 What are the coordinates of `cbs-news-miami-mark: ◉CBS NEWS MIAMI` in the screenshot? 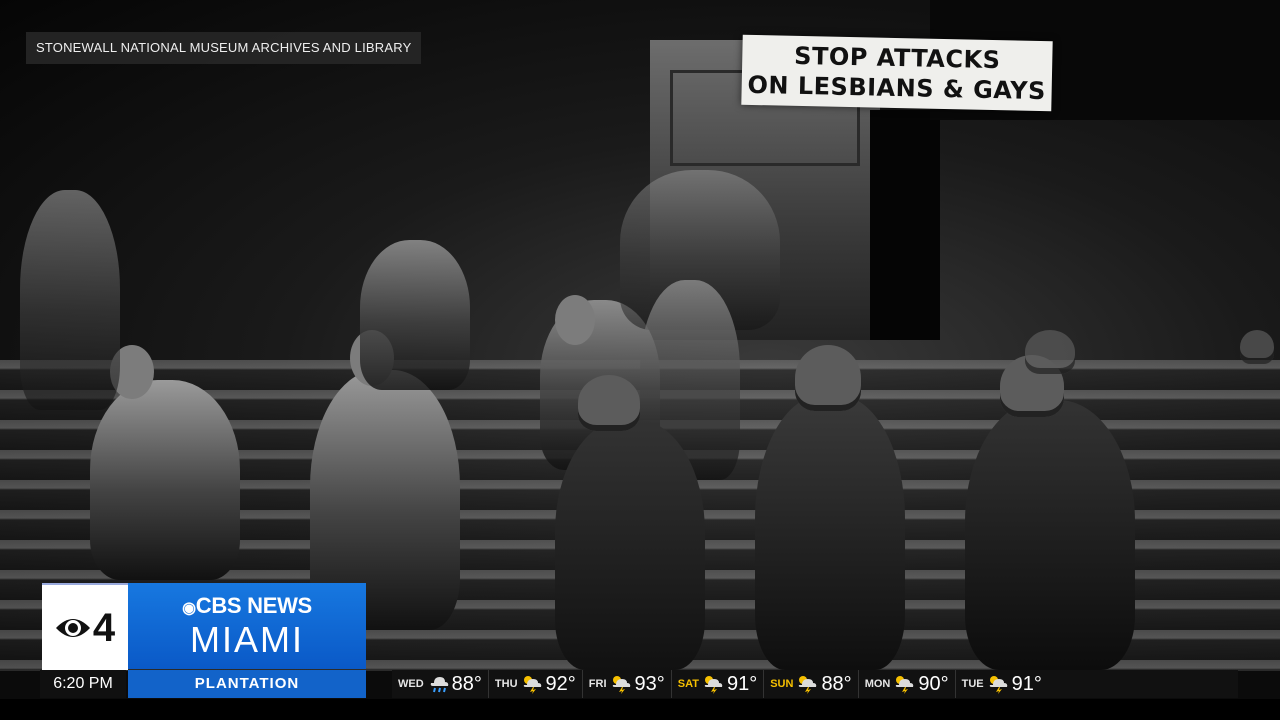 It's located at (247, 626).